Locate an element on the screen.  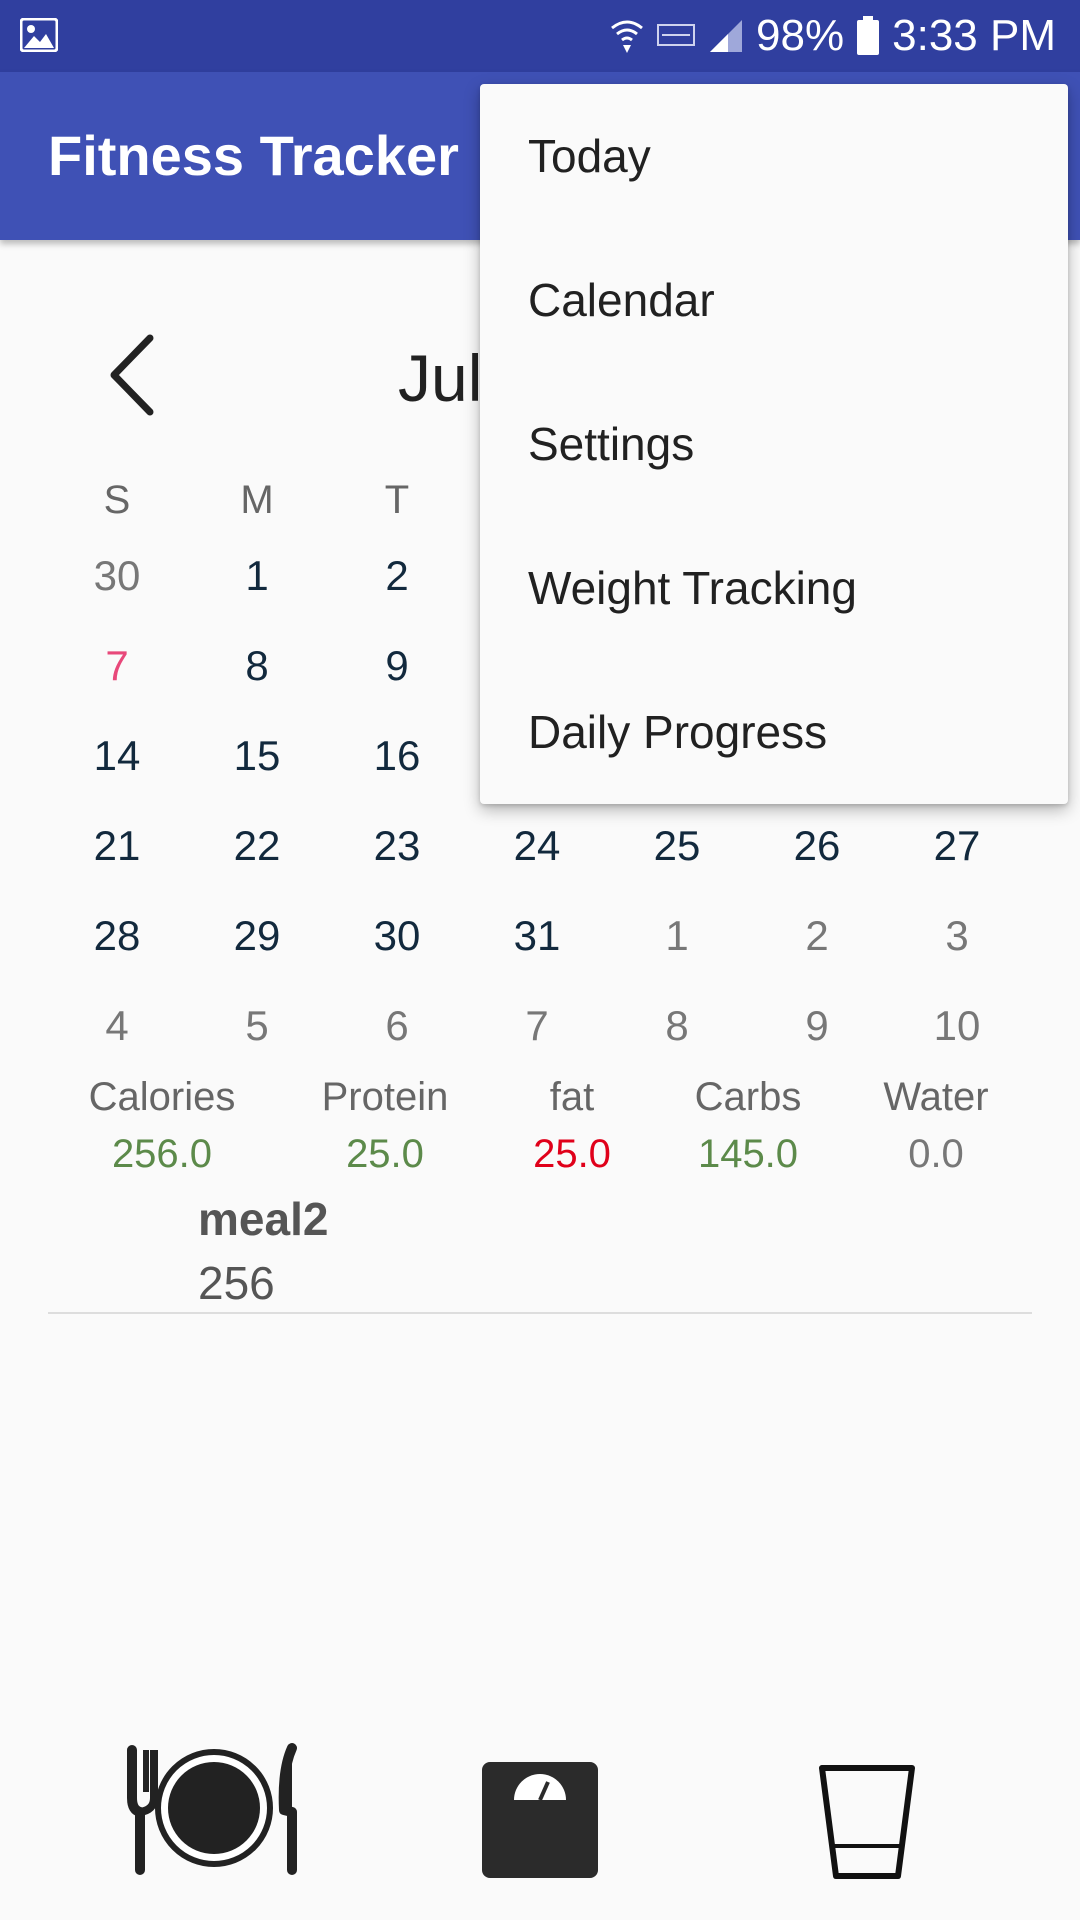
divider is located at coordinates (540, 1313).